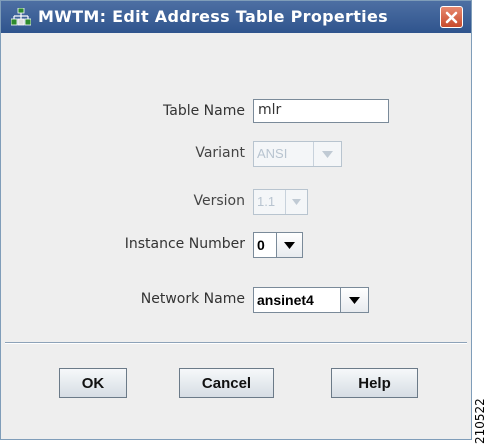  Describe the element at coordinates (219, 201) in the screenshot. I see `version-label: Version` at that location.